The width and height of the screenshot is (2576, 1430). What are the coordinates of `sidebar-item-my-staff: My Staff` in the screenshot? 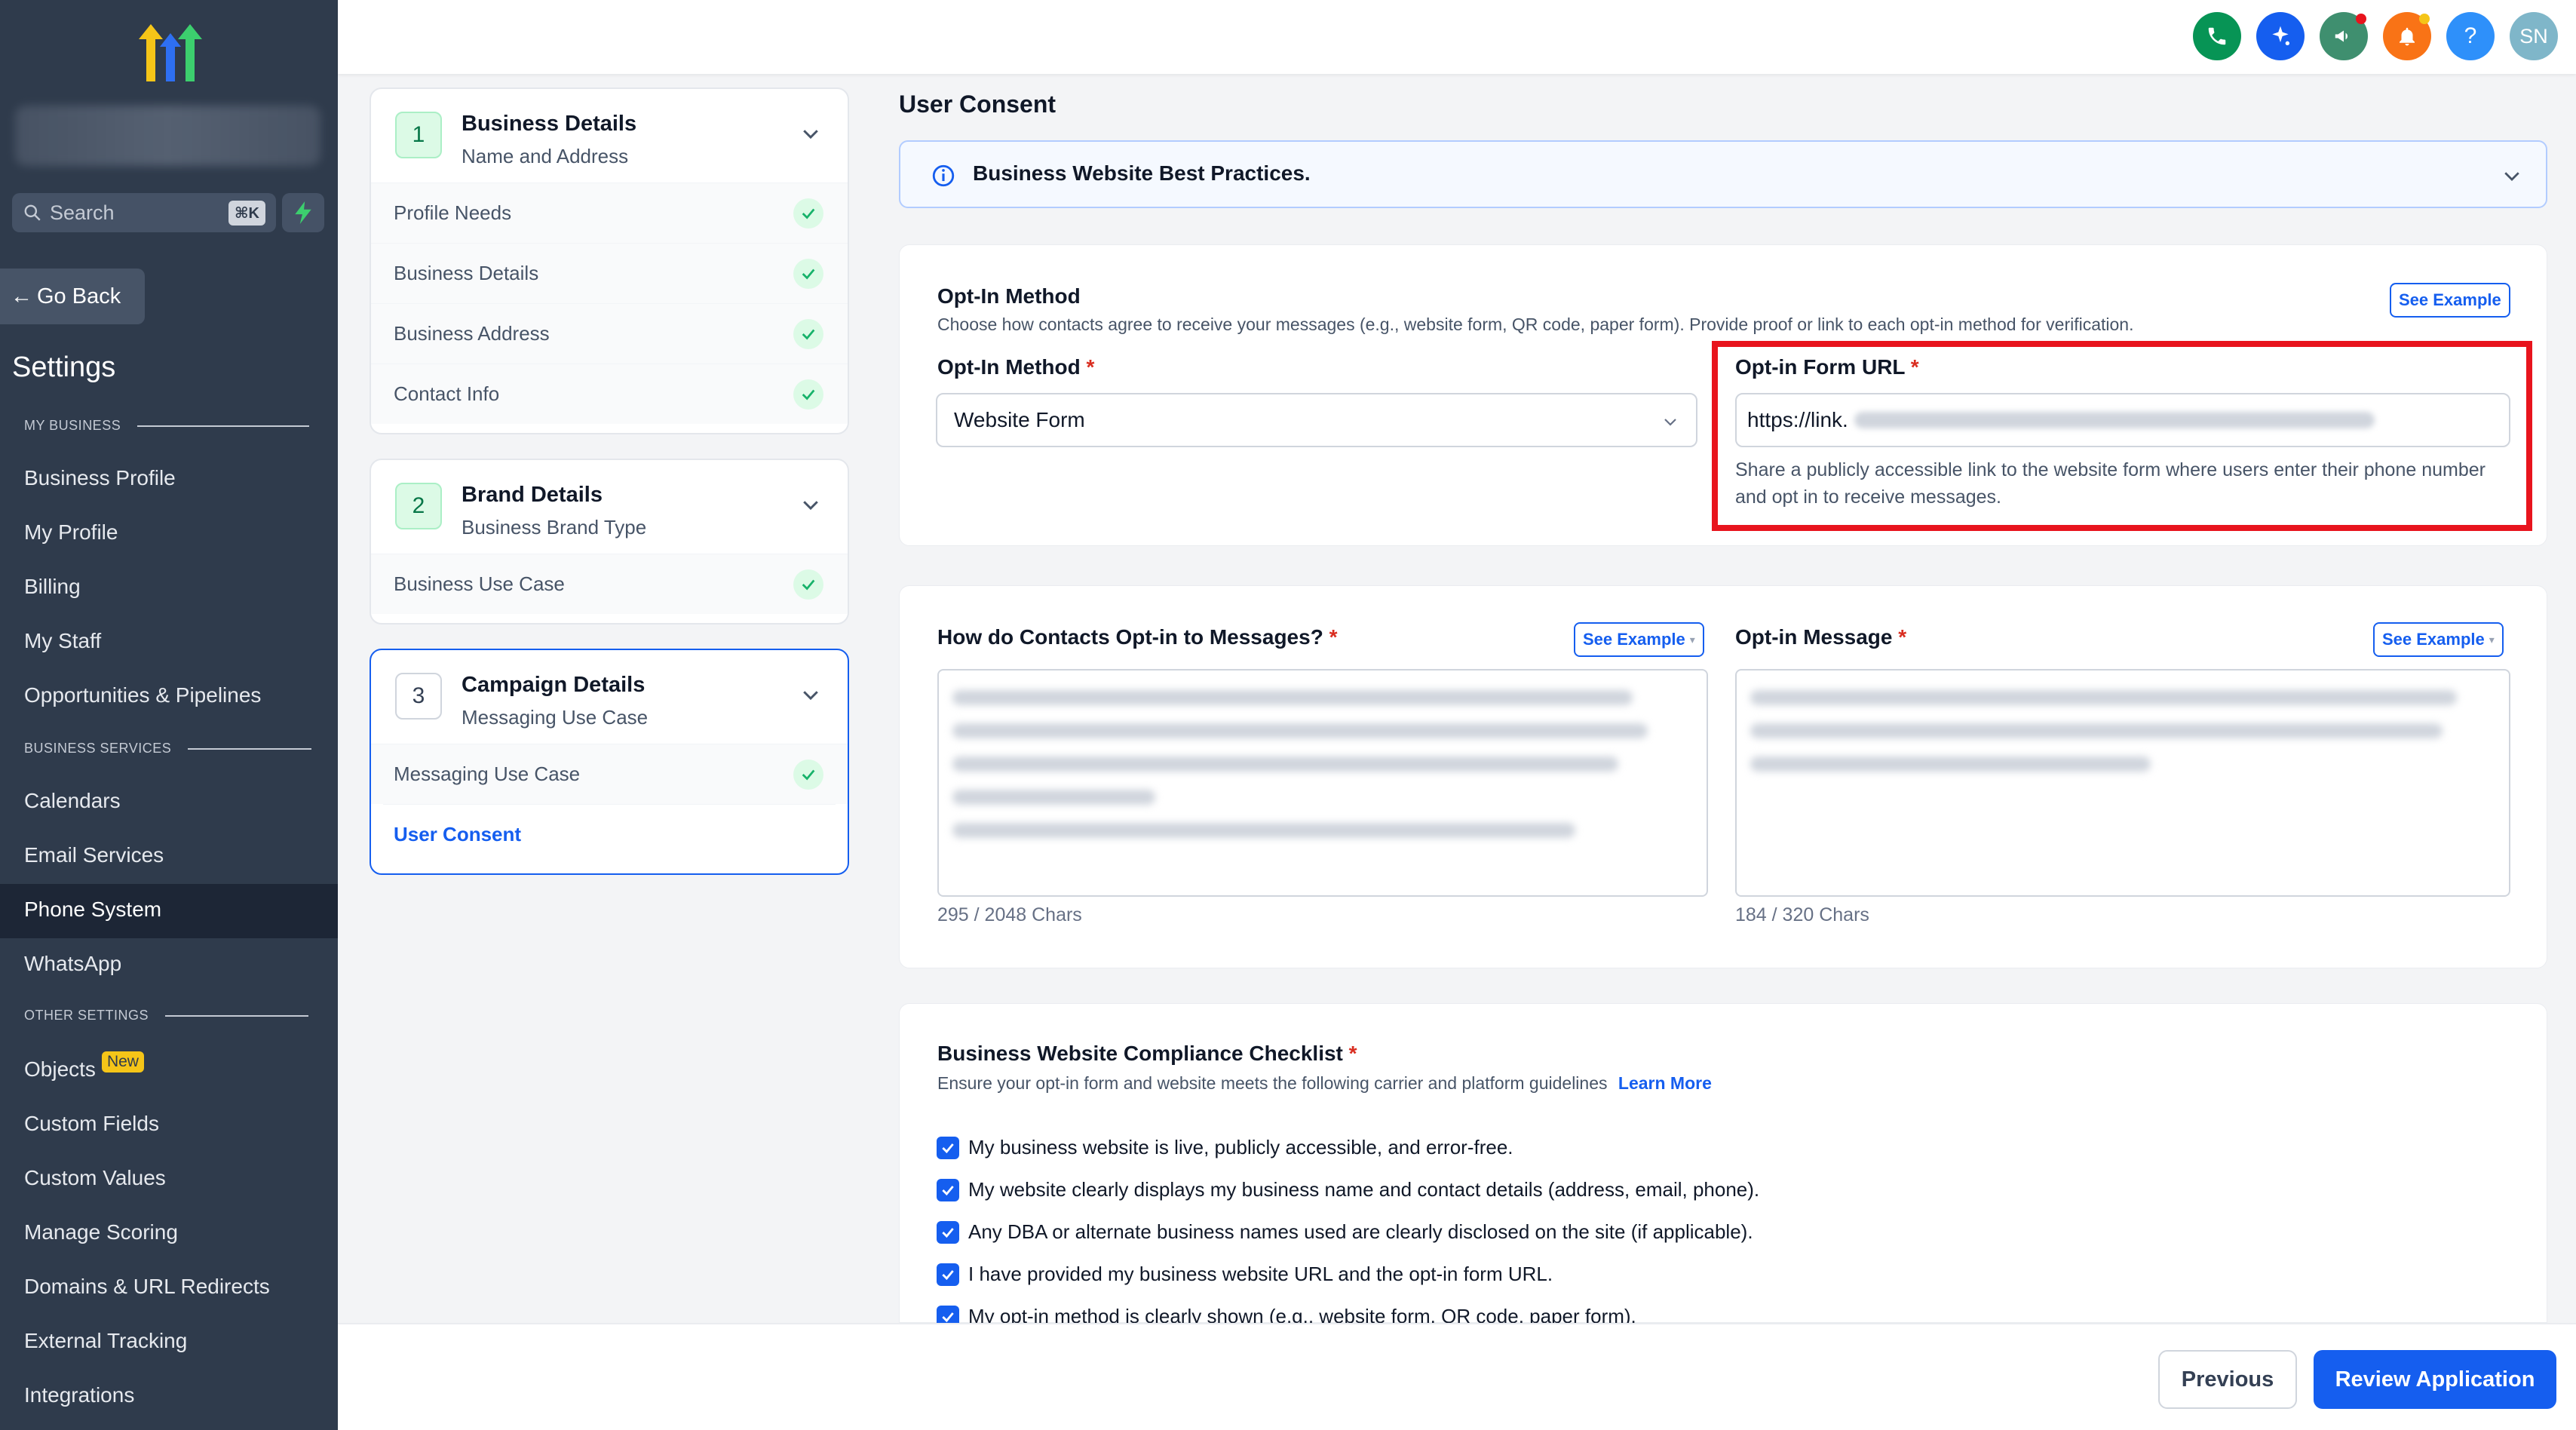 It's located at (62, 641).